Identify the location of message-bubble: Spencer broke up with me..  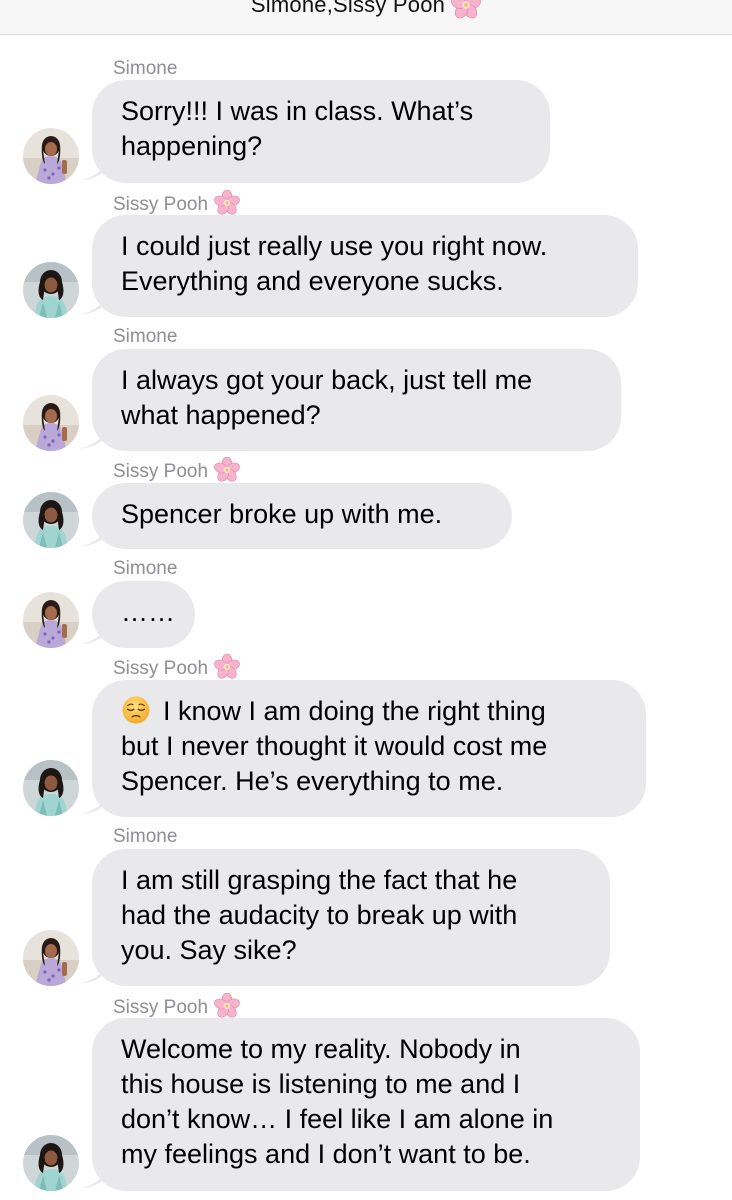
(302, 516).